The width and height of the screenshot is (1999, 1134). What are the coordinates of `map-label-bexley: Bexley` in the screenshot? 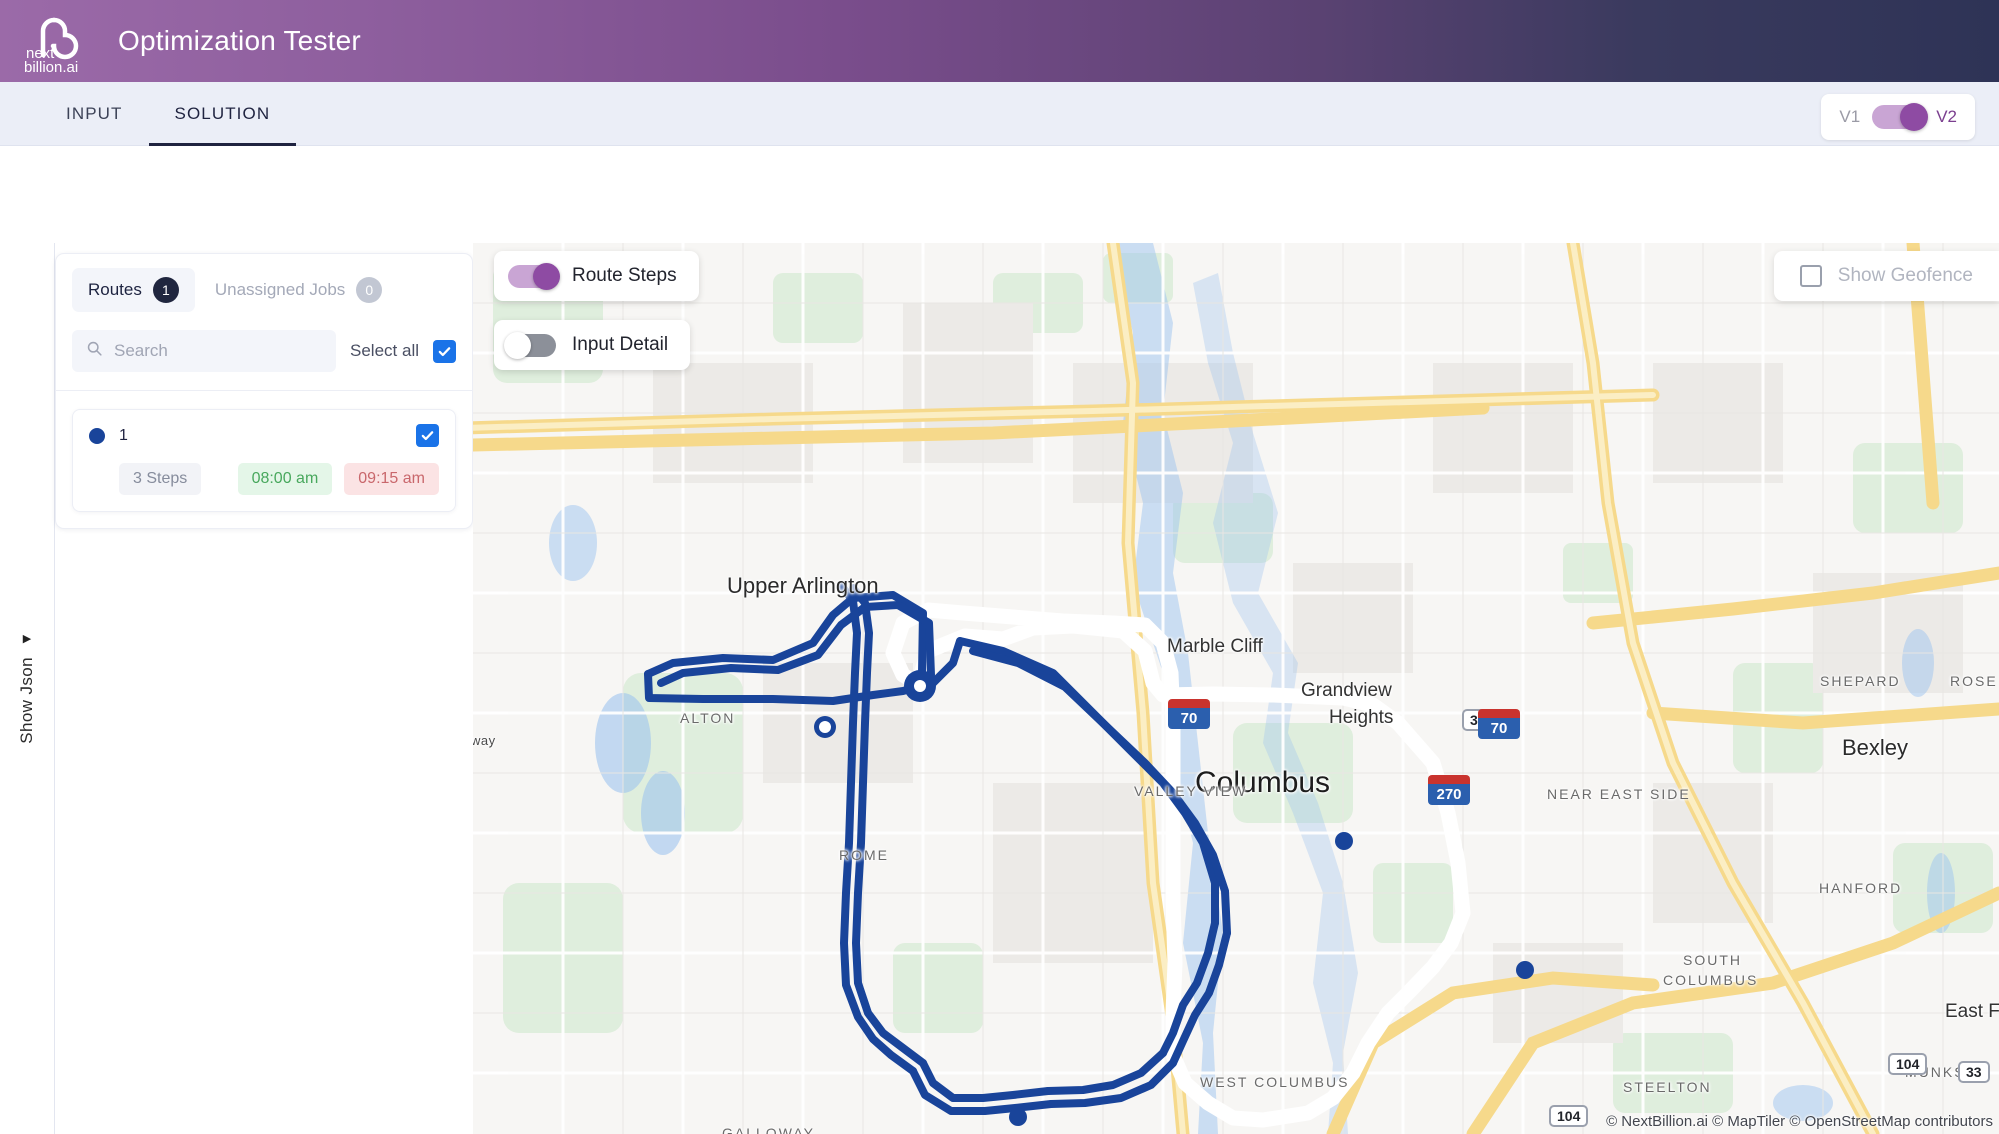 It's located at (1875, 747).